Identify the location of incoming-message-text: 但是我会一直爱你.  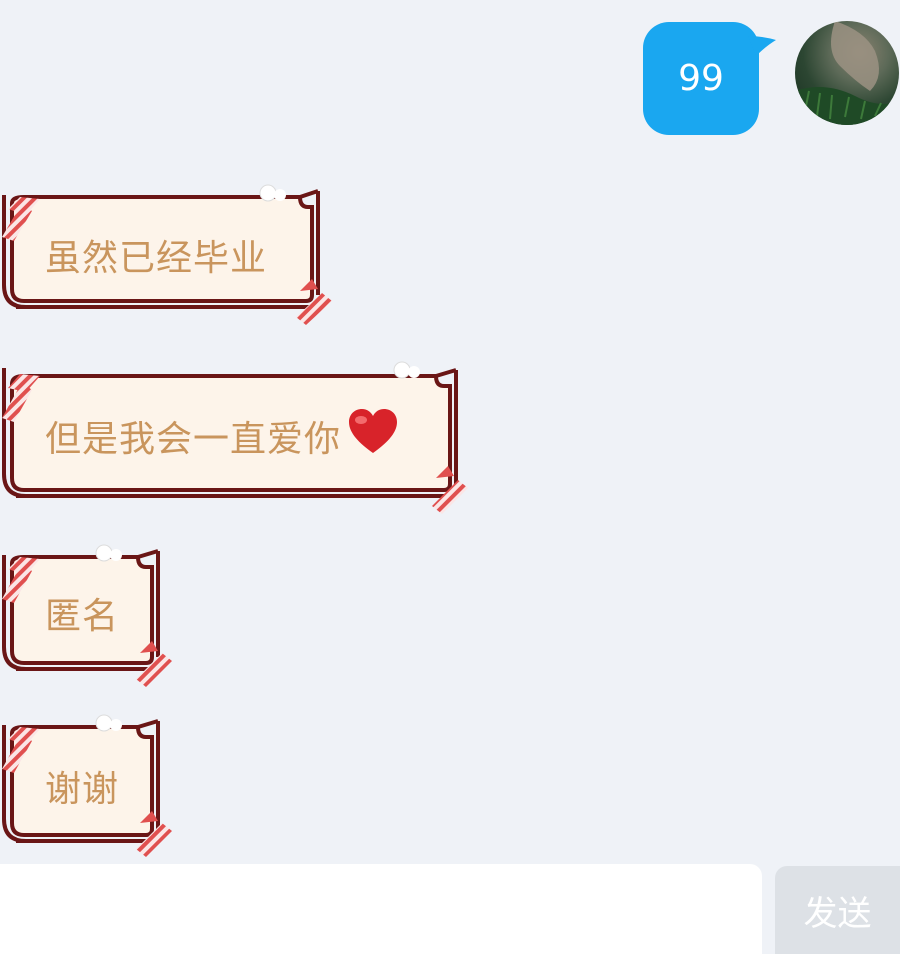
(193, 439).